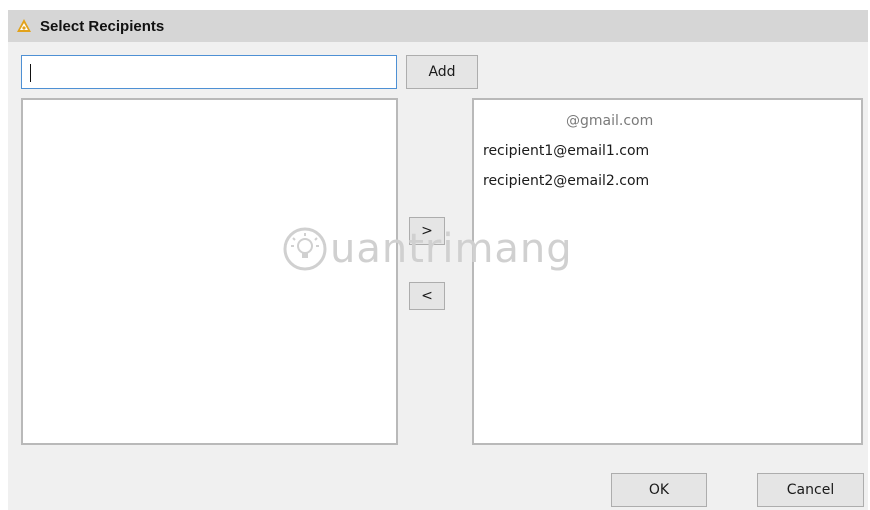 The image size is (870, 510). What do you see at coordinates (427, 296) in the screenshot?
I see `move-left-button: <` at bounding box center [427, 296].